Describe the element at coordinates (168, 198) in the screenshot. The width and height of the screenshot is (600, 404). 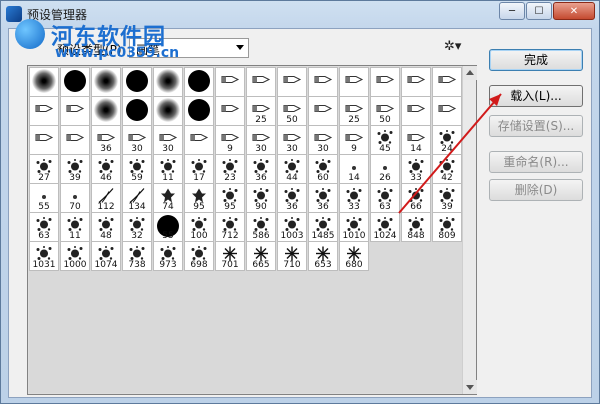
I see `brush-preset-tile: 74` at that location.